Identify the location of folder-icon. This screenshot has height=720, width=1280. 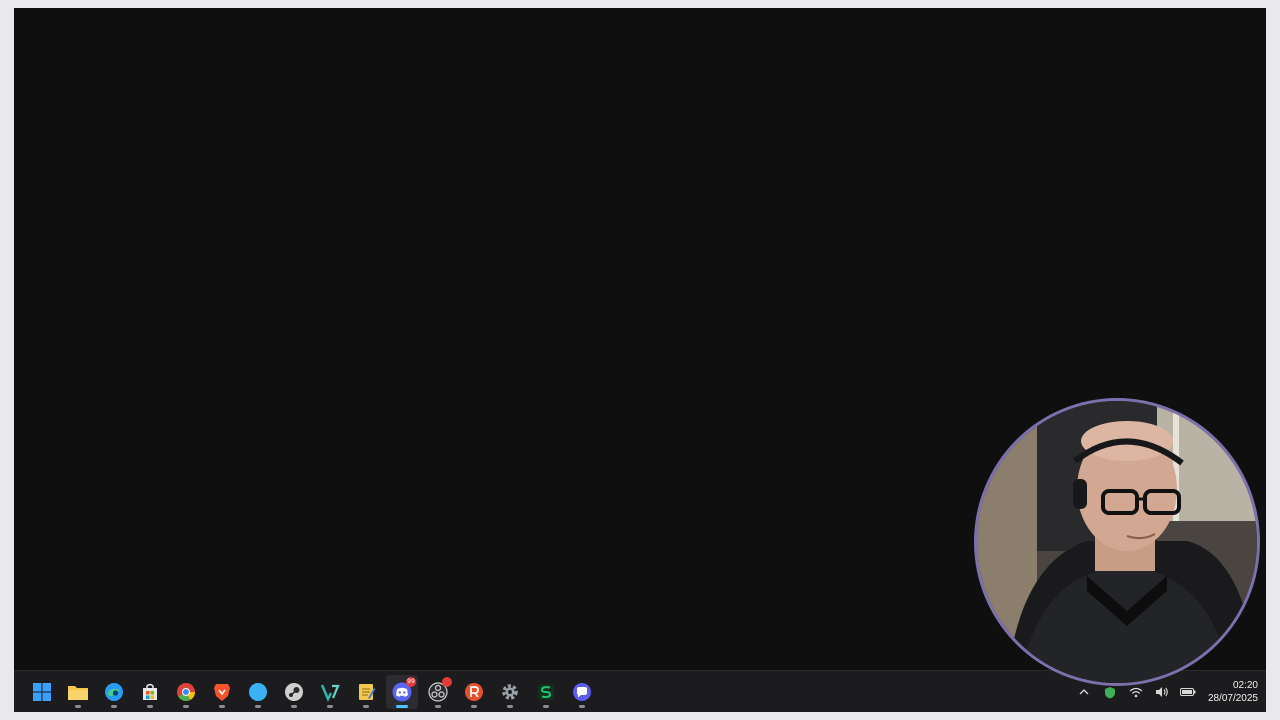
(78, 692).